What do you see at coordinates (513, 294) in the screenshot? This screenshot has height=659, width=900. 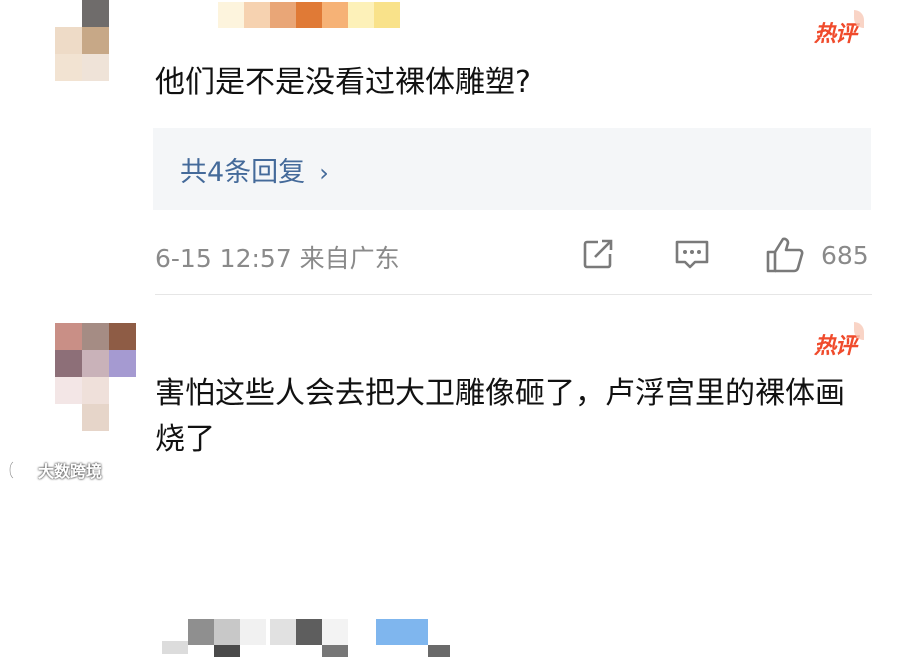 I see `divider` at bounding box center [513, 294].